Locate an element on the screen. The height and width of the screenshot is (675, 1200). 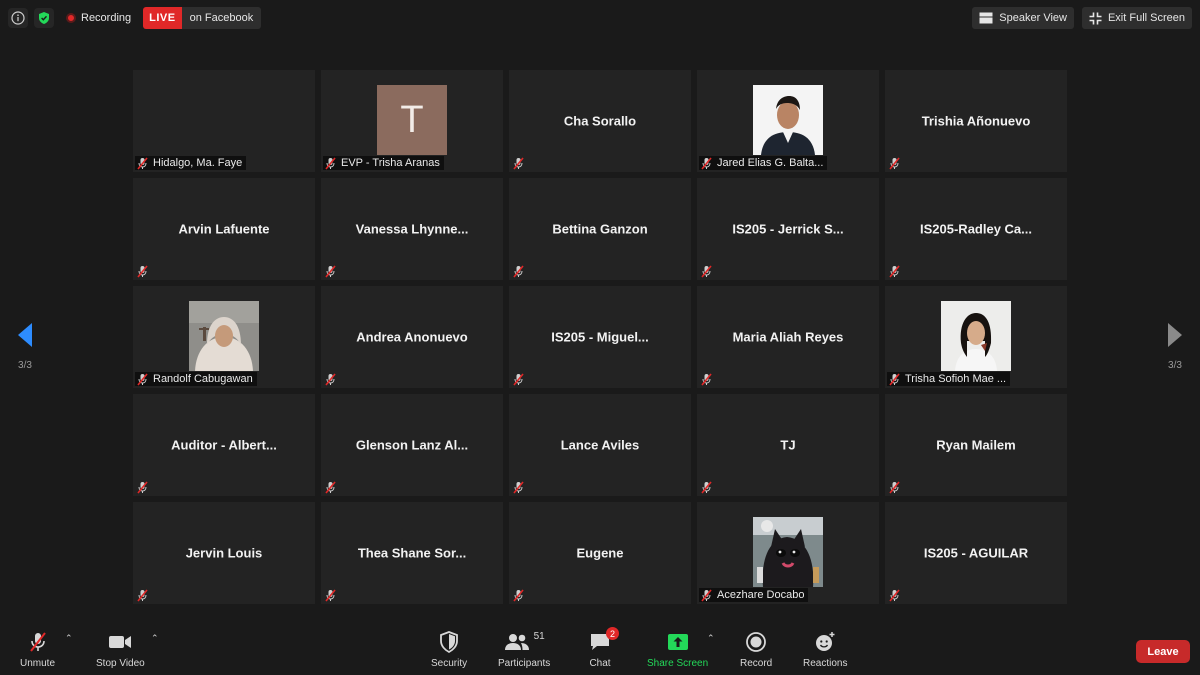
stop-video-button: Stop Video is located at coordinates (120, 650).